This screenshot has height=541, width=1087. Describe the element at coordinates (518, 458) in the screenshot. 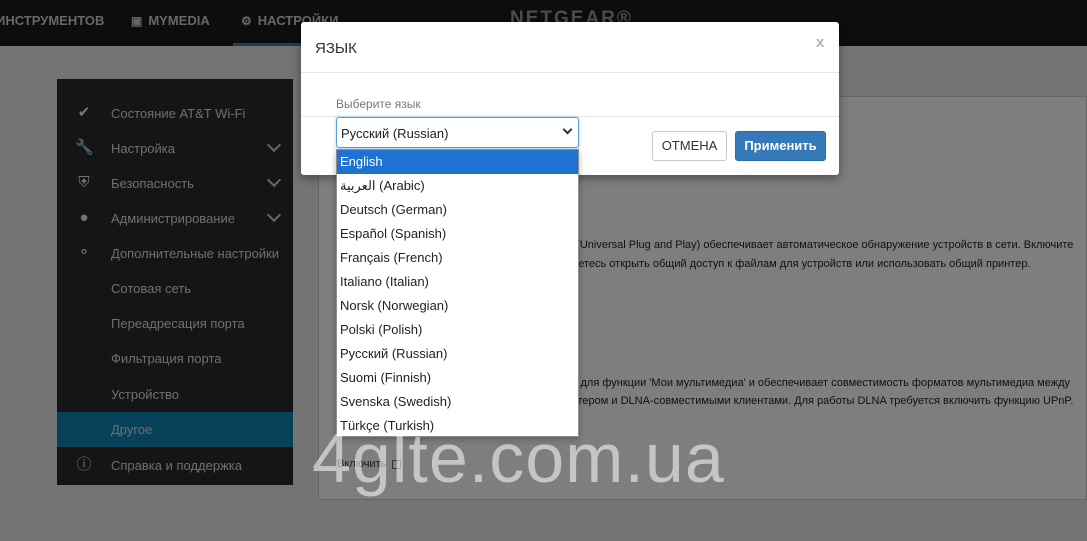

I see `watermark: 4glte.com.ua` at that location.